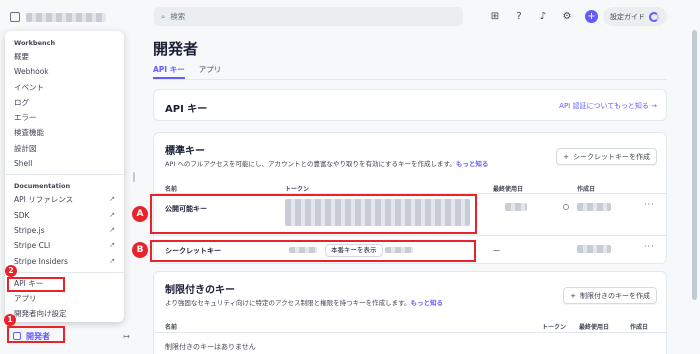  I want to click on api-keys-card: API キー API 認証についてもっと知る →, so click(410, 105).